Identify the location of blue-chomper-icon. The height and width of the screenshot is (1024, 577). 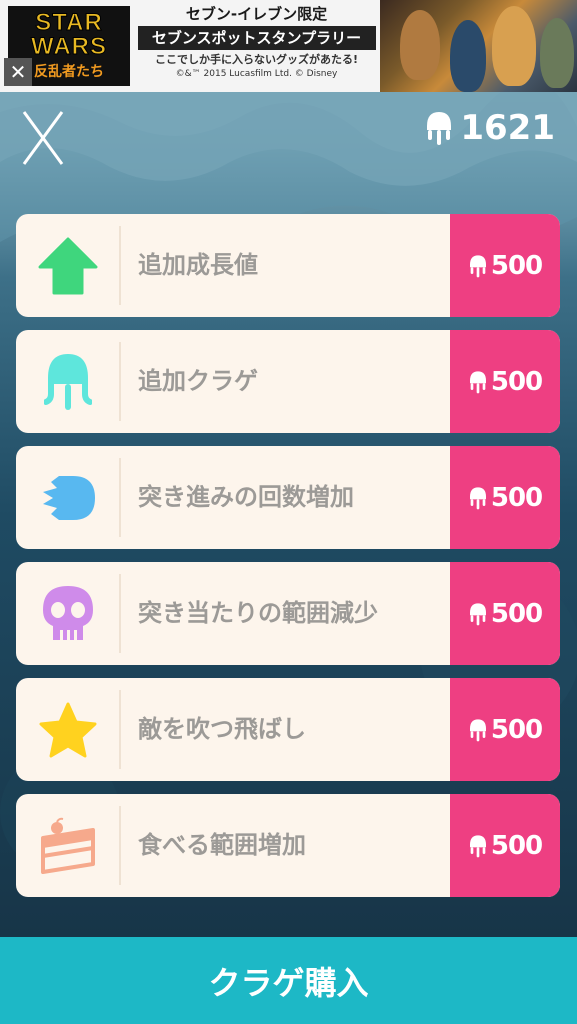
(68, 497).